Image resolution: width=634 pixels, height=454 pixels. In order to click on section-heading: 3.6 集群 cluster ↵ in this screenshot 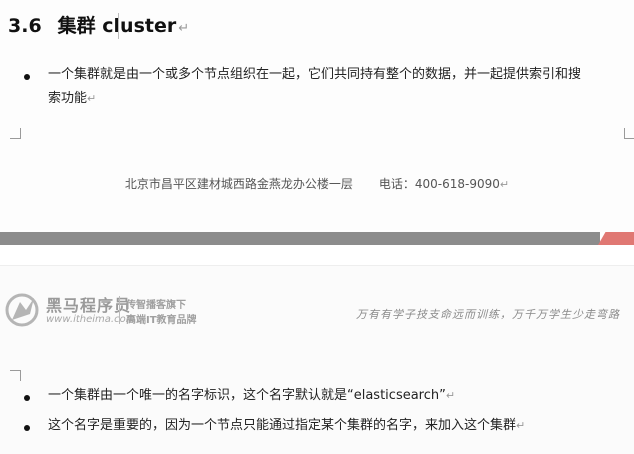, I will do `click(98, 24)`.